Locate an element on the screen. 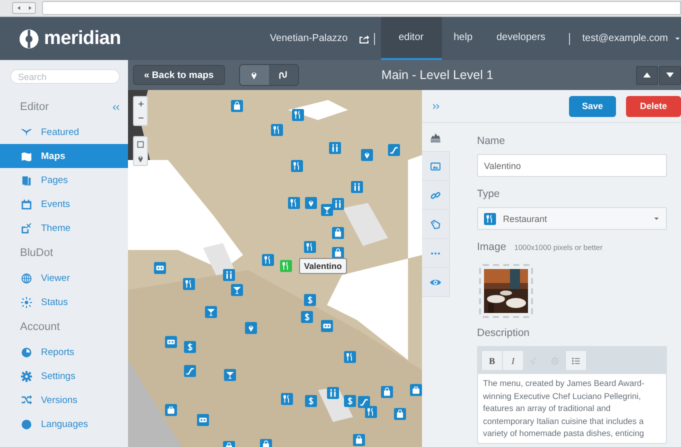  type-dropdown: Restaurant is located at coordinates (572, 218).